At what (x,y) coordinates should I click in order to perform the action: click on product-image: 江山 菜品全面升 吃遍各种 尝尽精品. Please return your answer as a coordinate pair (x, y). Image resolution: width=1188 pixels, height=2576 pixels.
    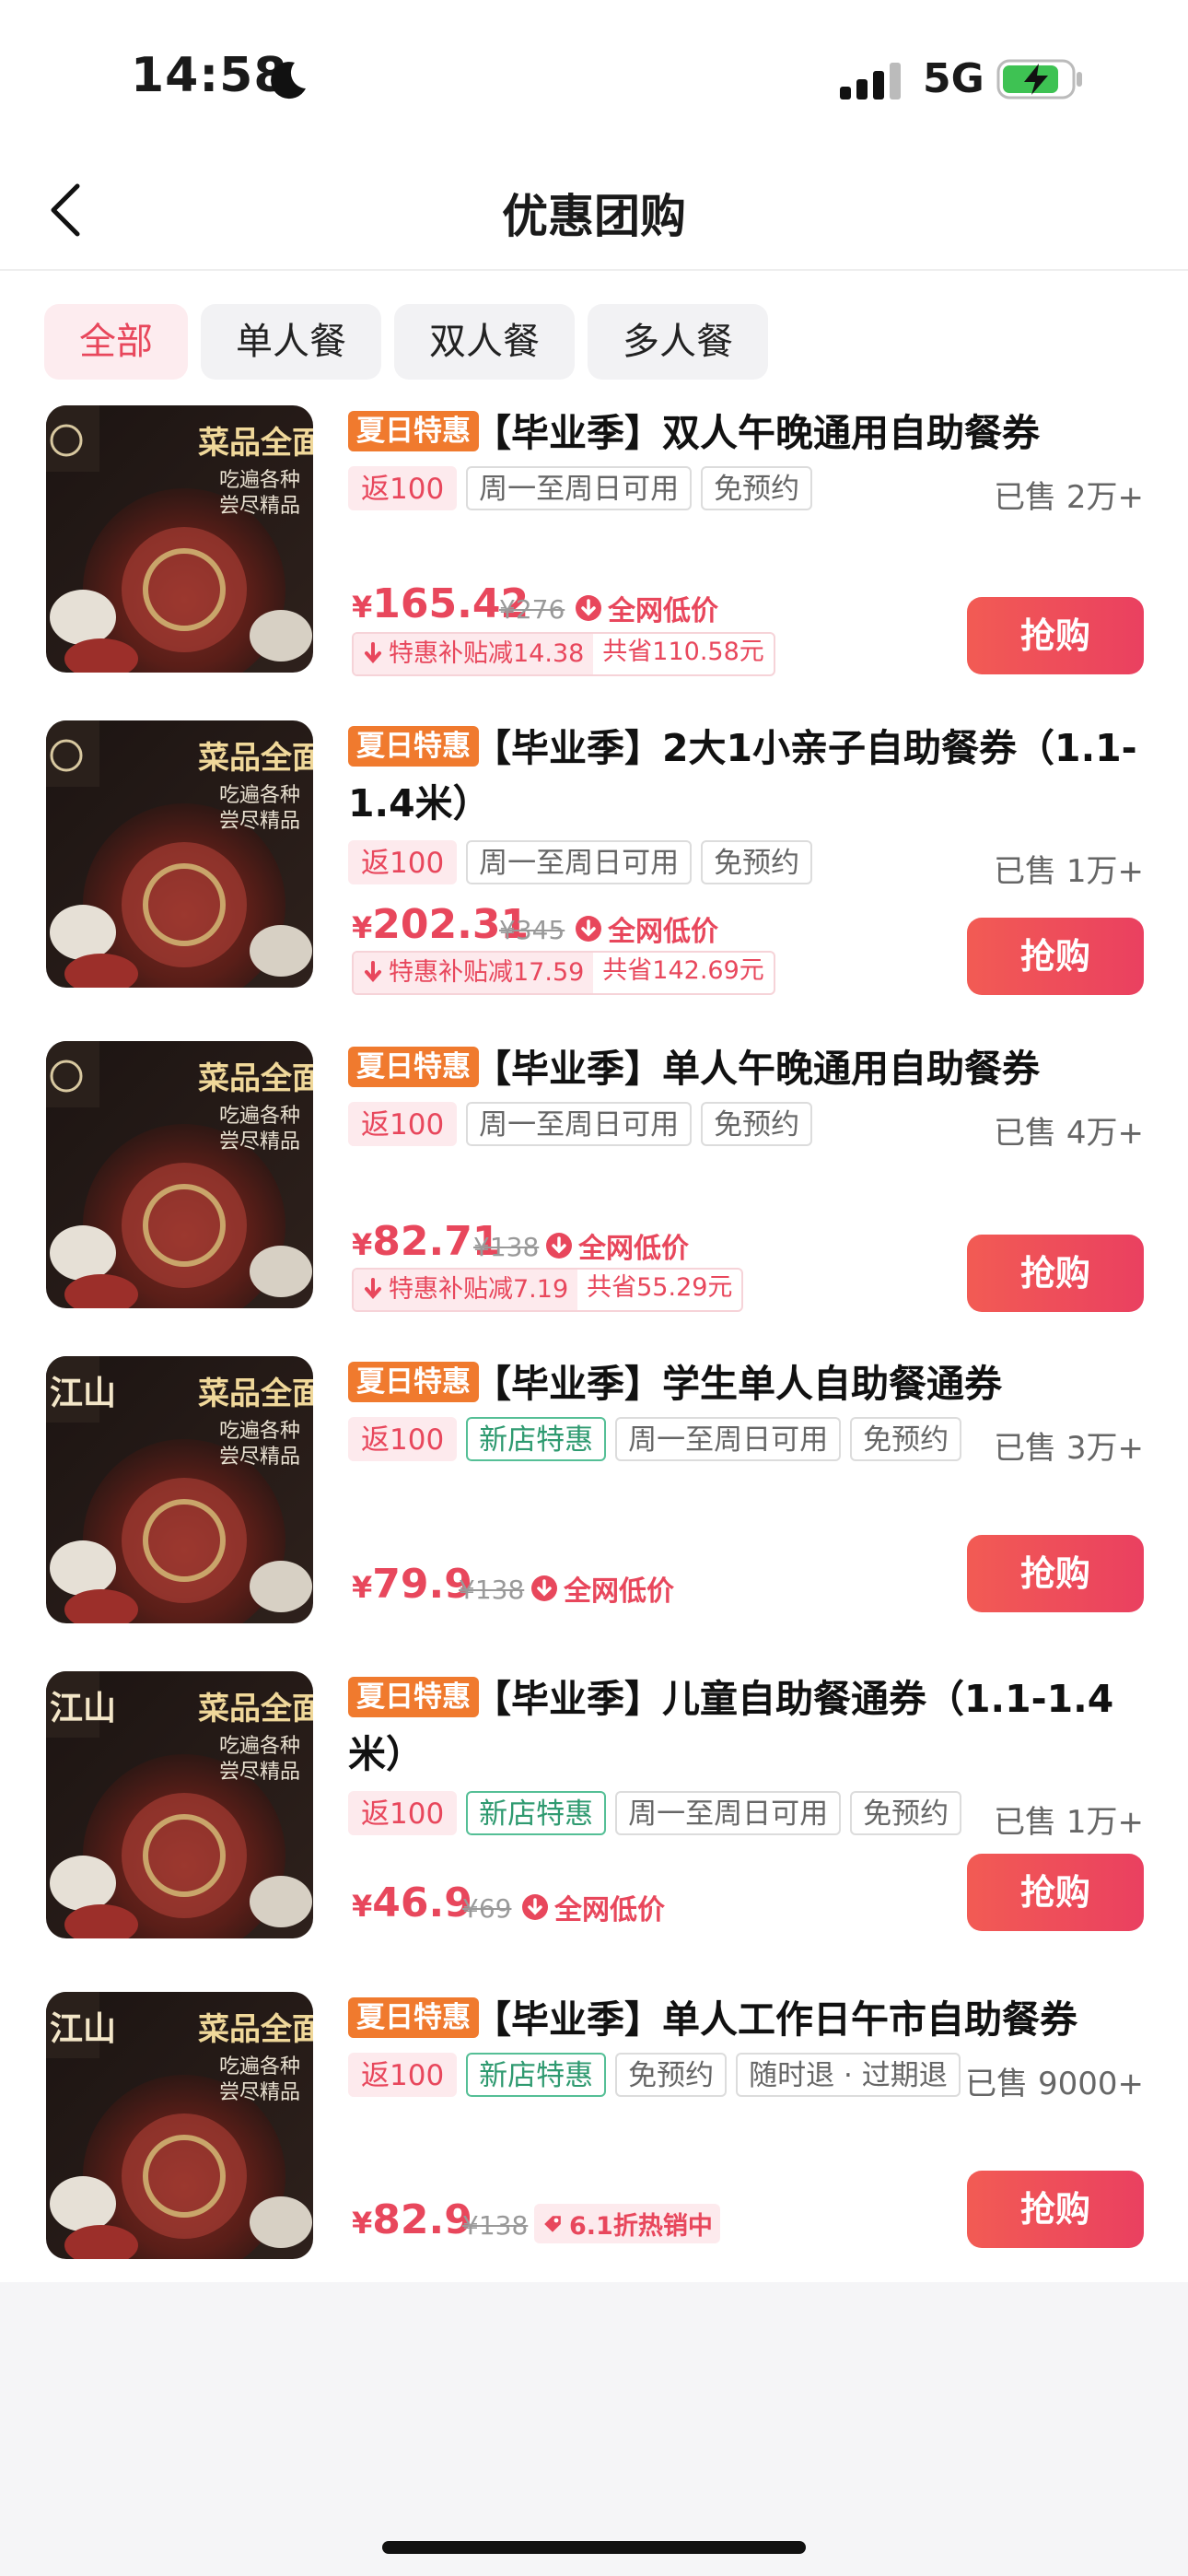
    Looking at the image, I should click on (179, 1489).